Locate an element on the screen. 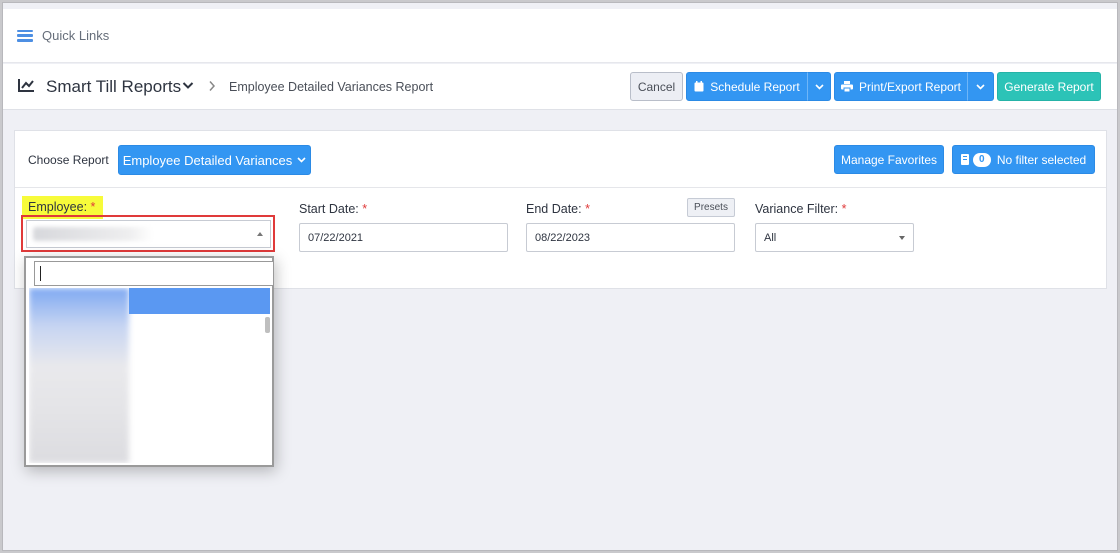 The image size is (1120, 553). menu-icon is located at coordinates (25, 35).